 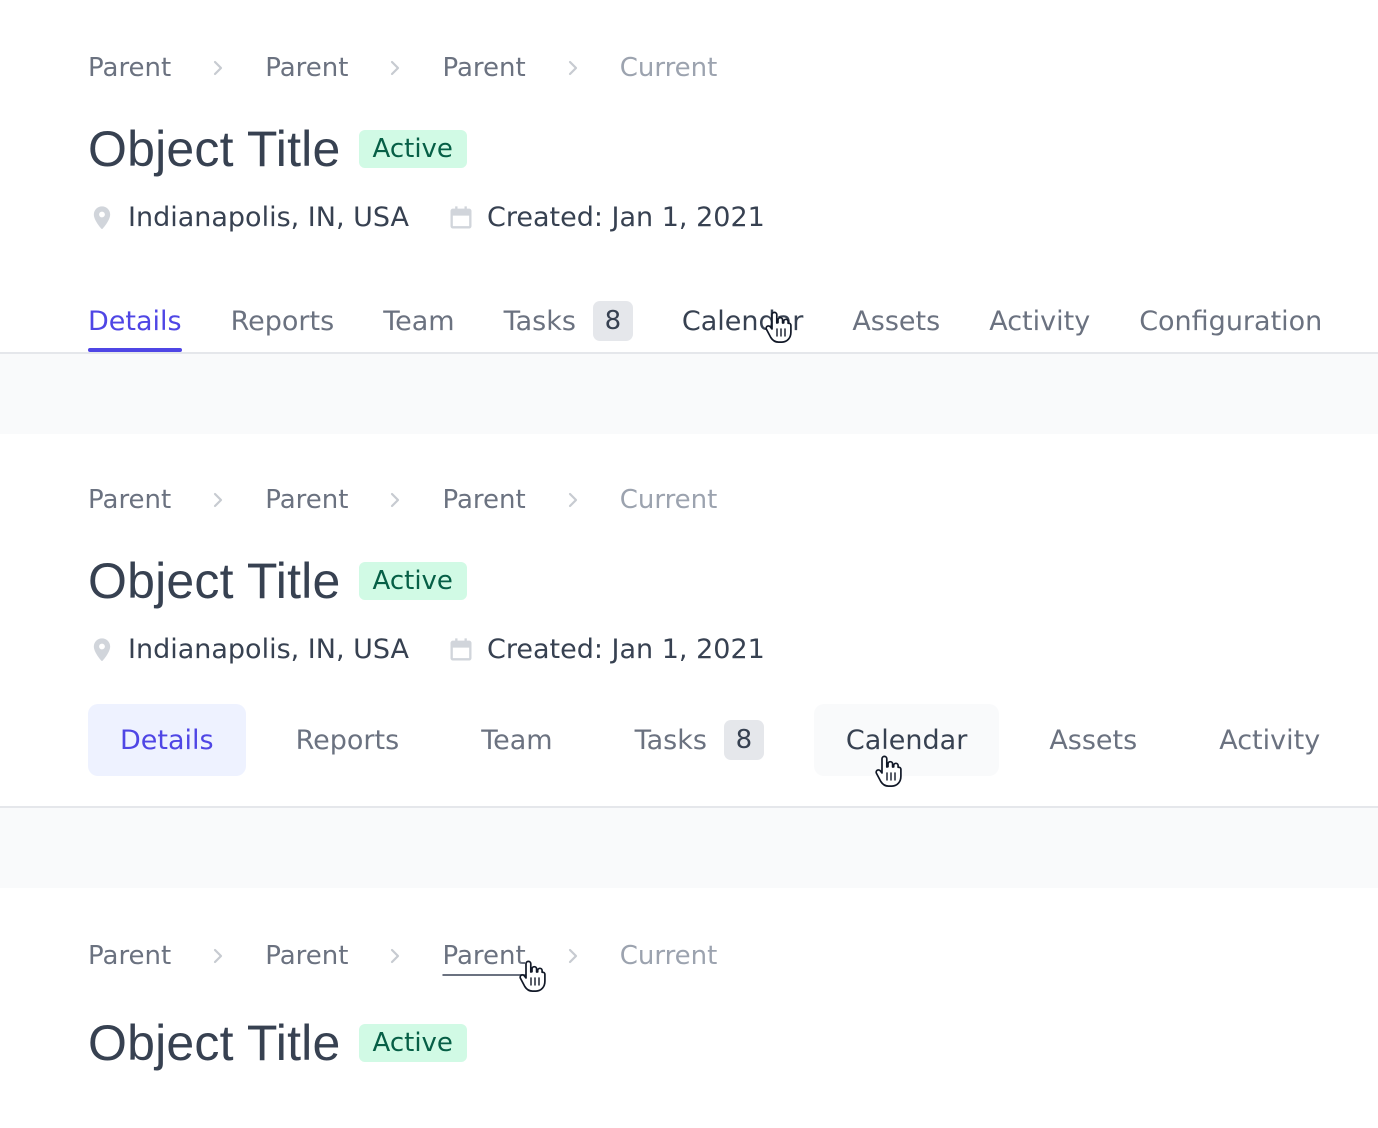 I want to click on tab-configuration: Configuration, so click(x=1230, y=321).